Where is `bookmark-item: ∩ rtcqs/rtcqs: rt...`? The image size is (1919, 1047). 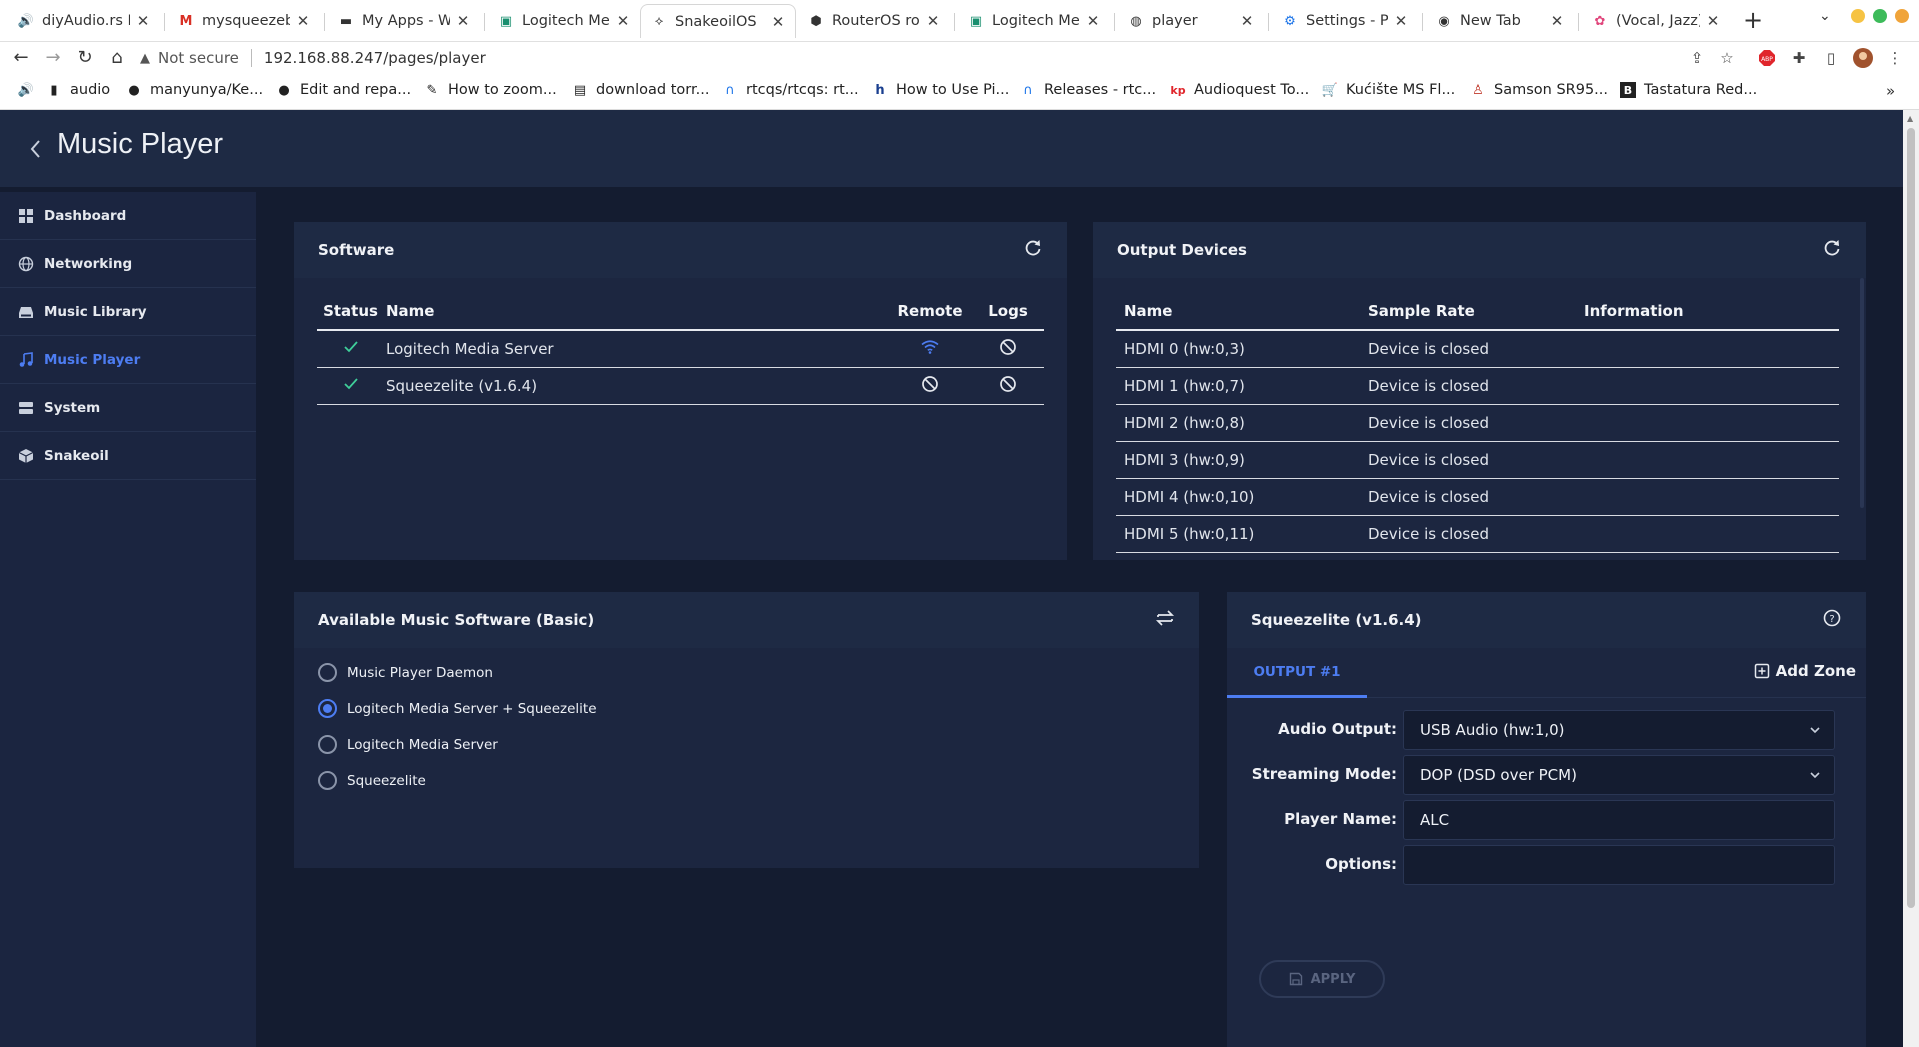
bookmark-item: ∩ rtcqs/rtcqs: rt... is located at coordinates (790, 90).